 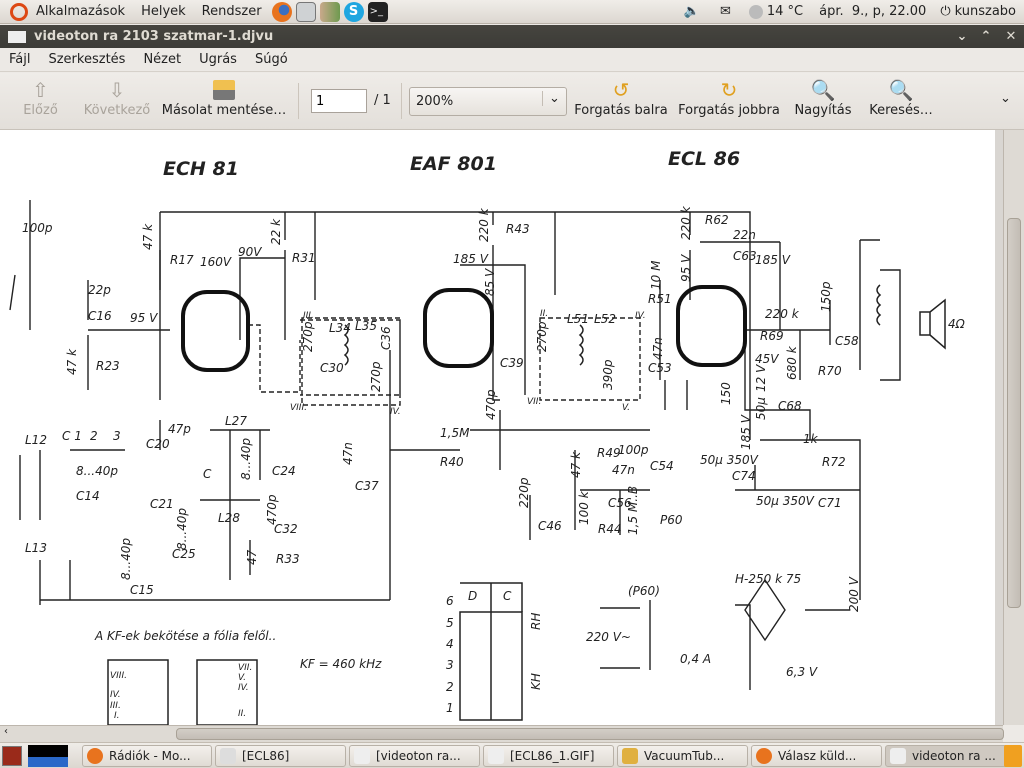 What do you see at coordinates (1005, 98) in the screenshot?
I see `toolbar-overflow-chevron-icon: ⌄` at bounding box center [1005, 98].